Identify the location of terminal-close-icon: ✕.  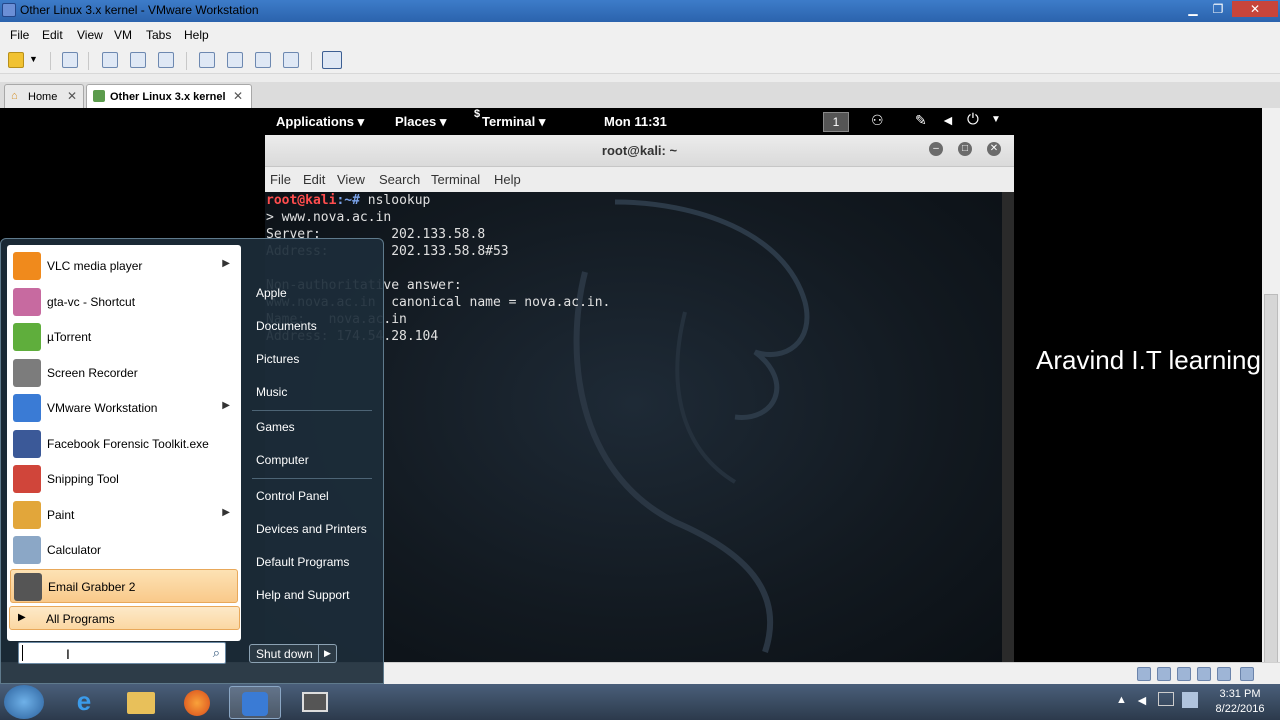
(994, 149).